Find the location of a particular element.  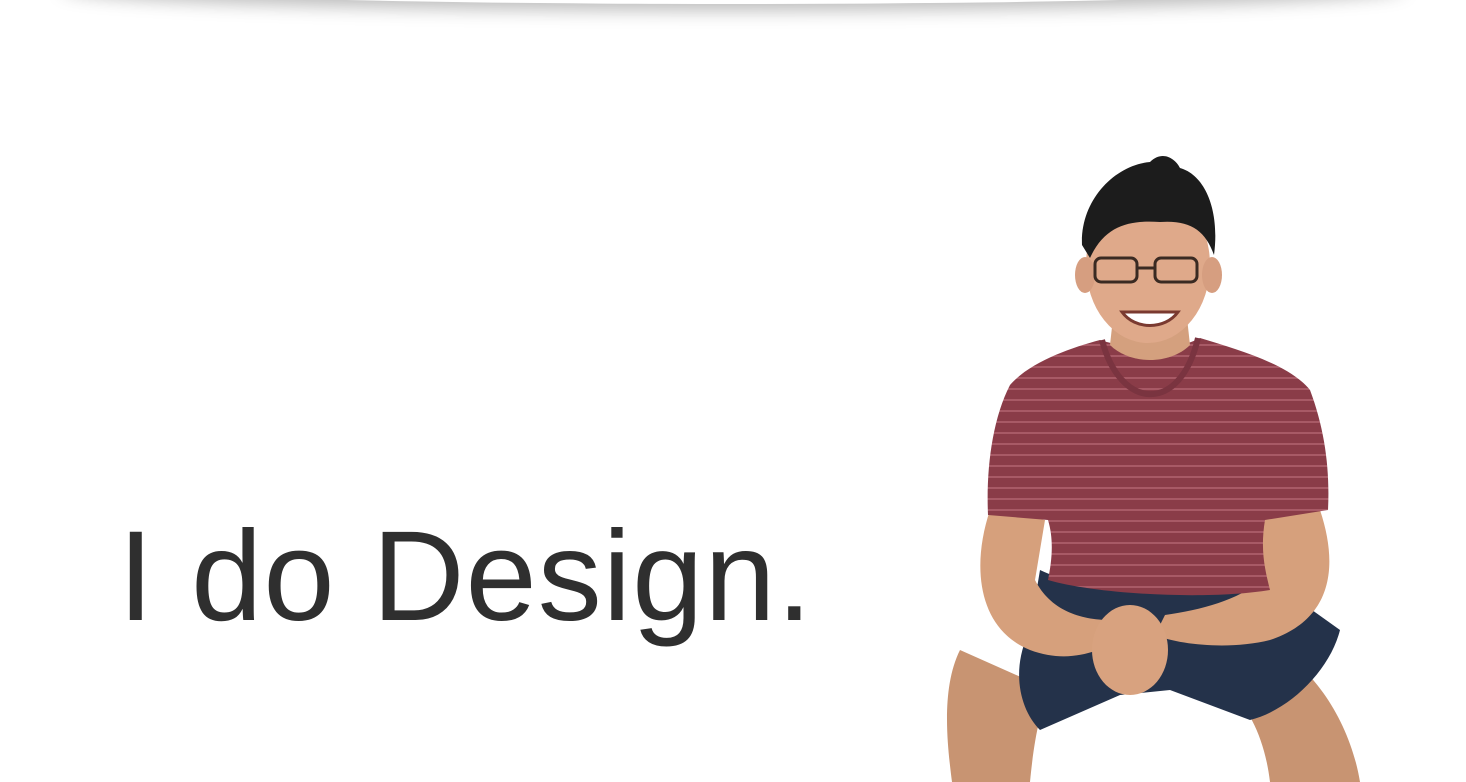

left-ear is located at coordinates (1085, 275).